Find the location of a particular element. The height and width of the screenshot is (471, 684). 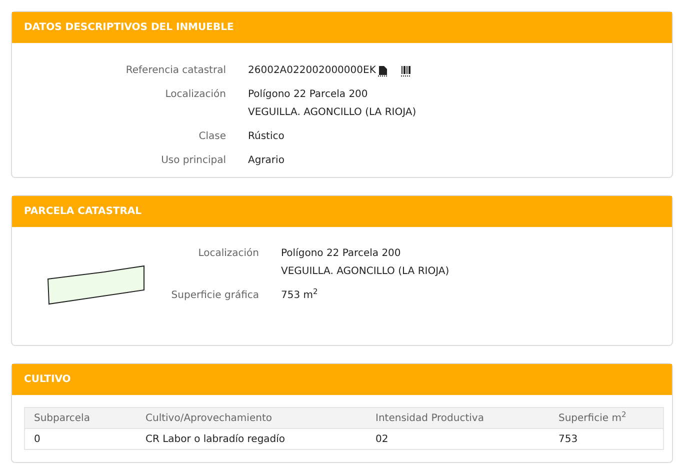

table-cell: 02 is located at coordinates (458, 439).